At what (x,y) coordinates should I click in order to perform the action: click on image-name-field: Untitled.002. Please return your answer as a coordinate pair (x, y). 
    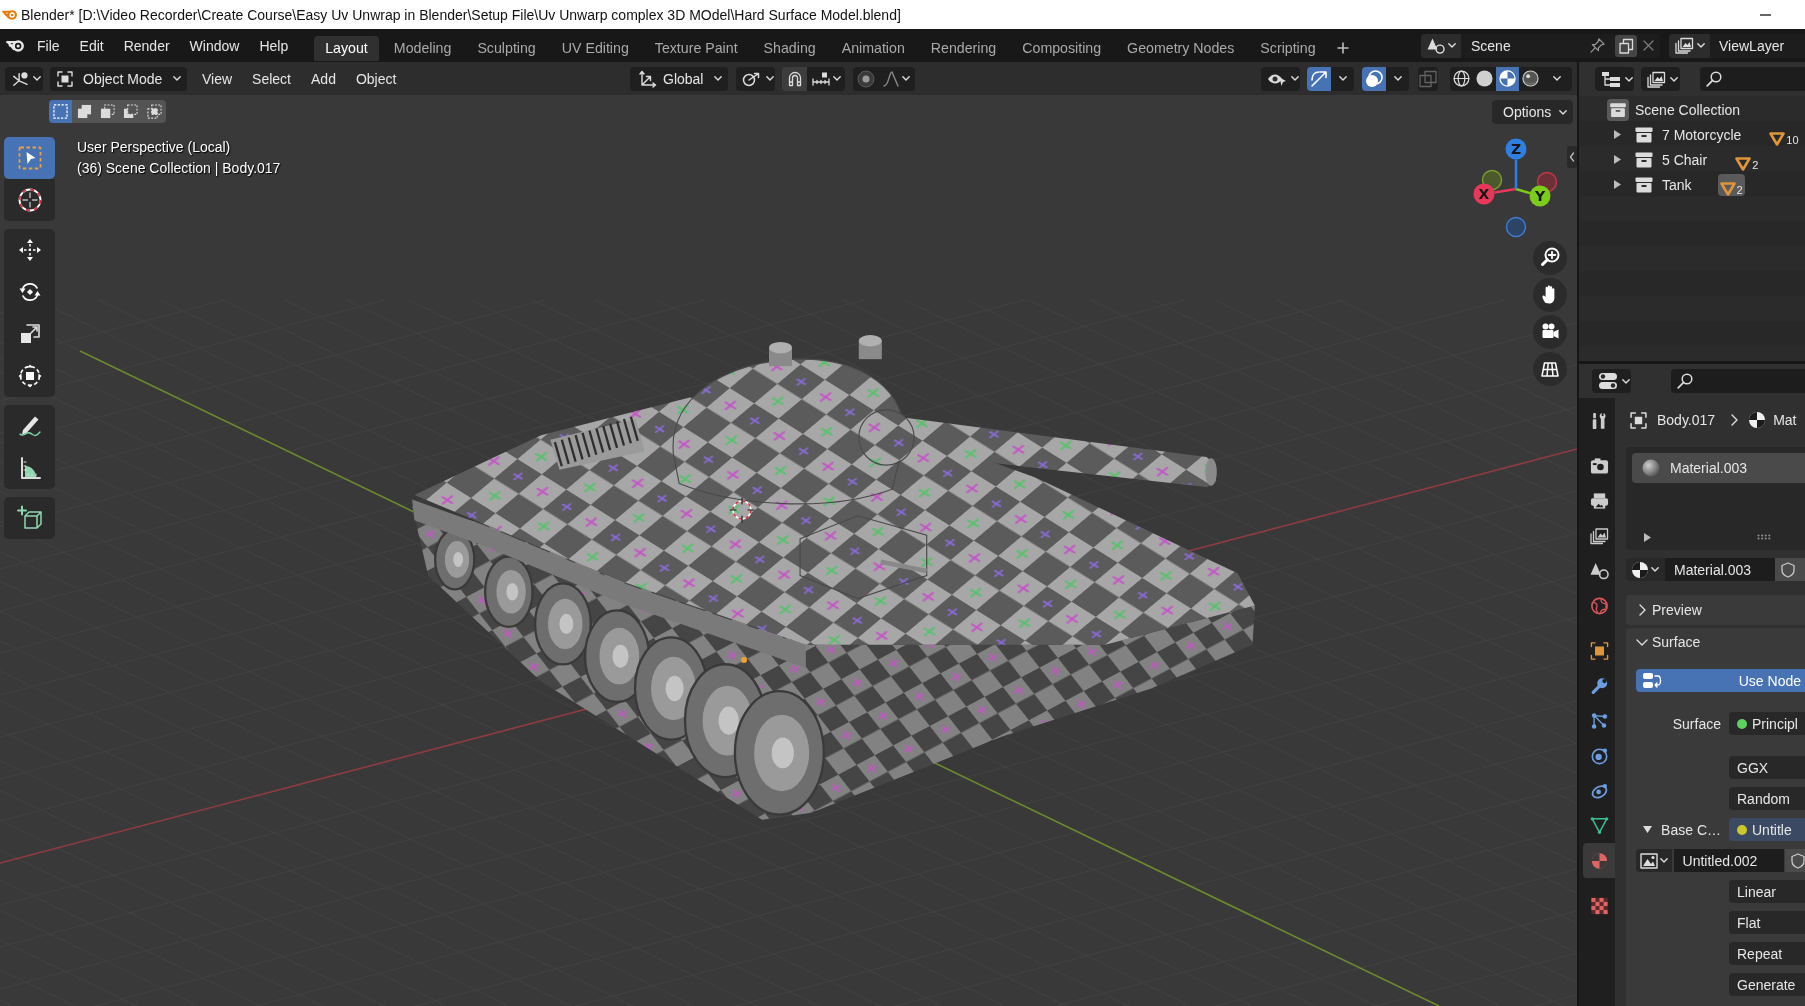
    Looking at the image, I should click on (1728, 860).